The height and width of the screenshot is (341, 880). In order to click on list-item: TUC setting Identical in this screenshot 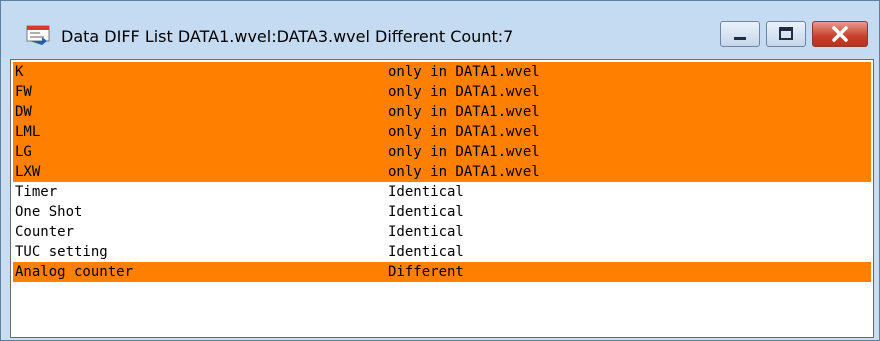, I will do `click(442, 252)`.